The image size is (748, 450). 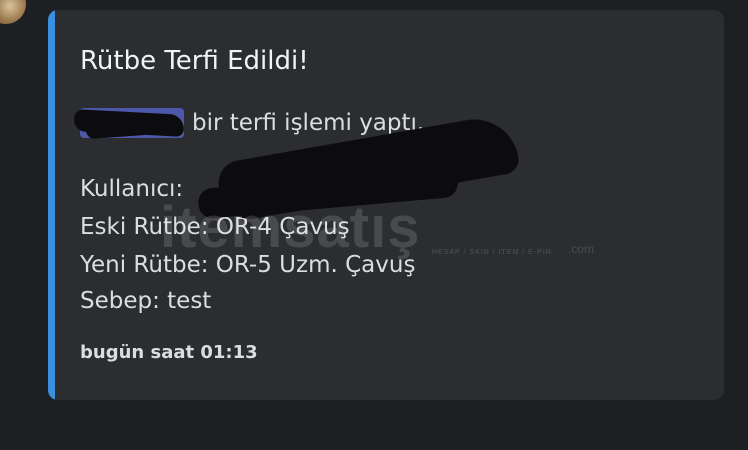 What do you see at coordinates (290, 227) in the screenshot?
I see `watermark-logo: itemsatış` at bounding box center [290, 227].